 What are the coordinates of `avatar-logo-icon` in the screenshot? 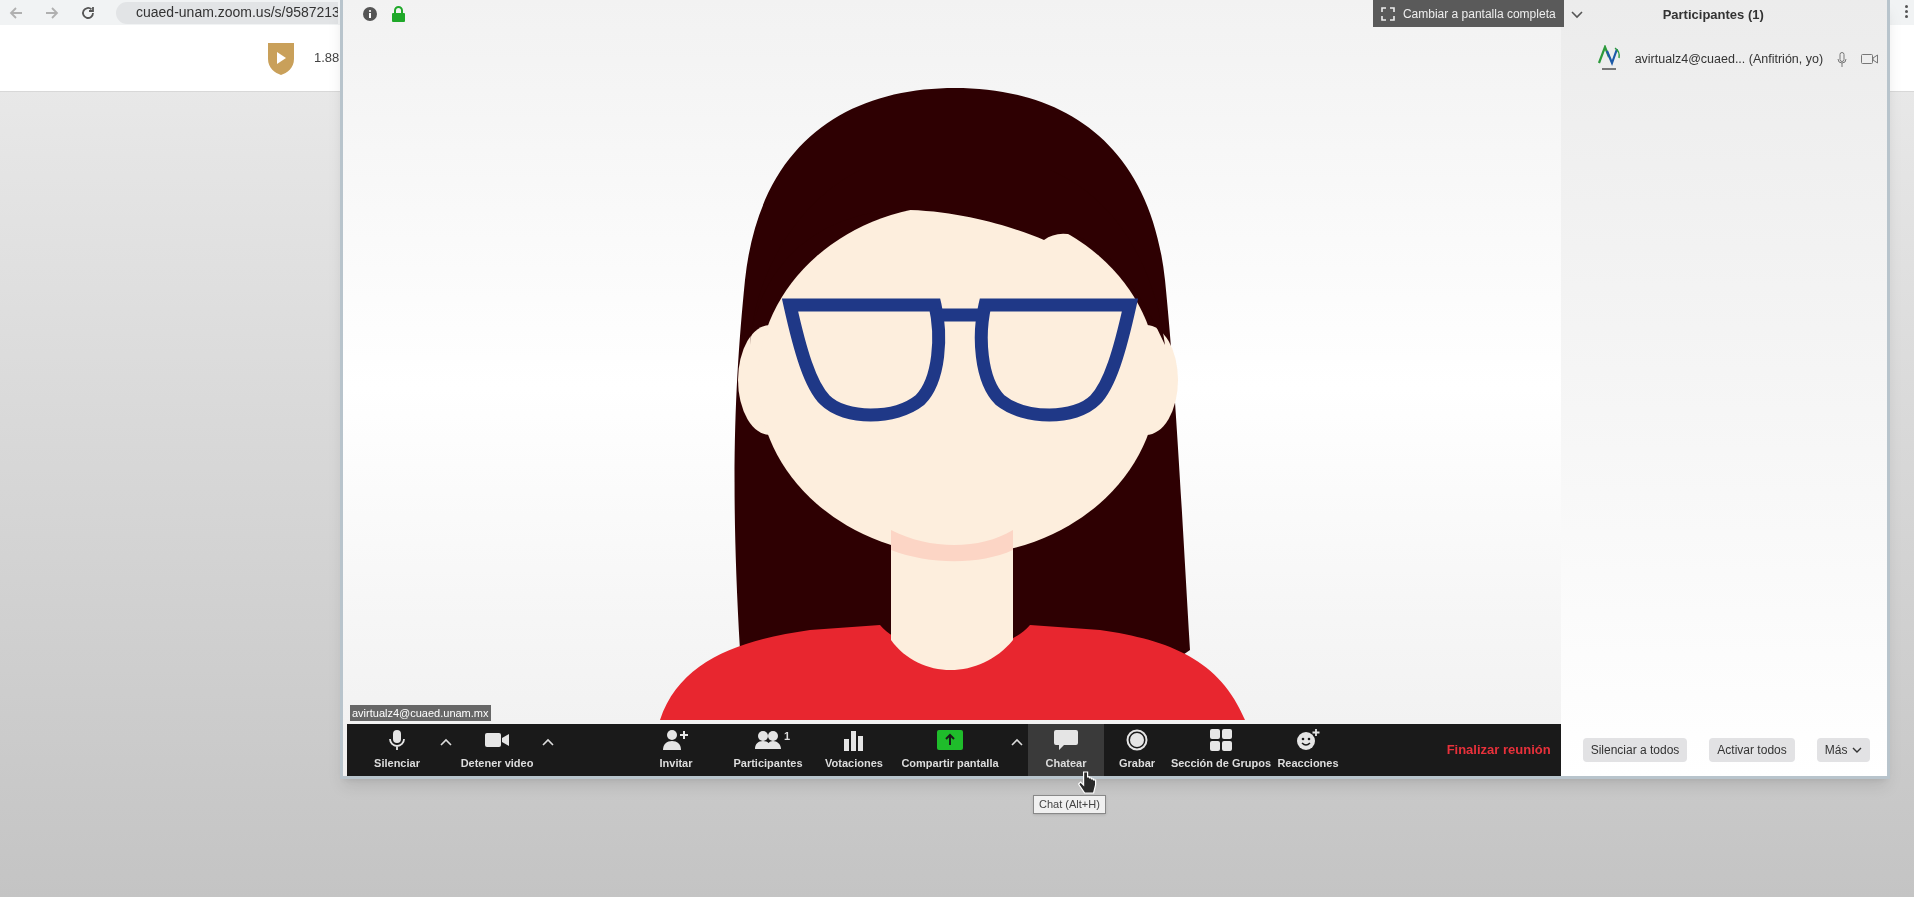 It's located at (1608, 59).